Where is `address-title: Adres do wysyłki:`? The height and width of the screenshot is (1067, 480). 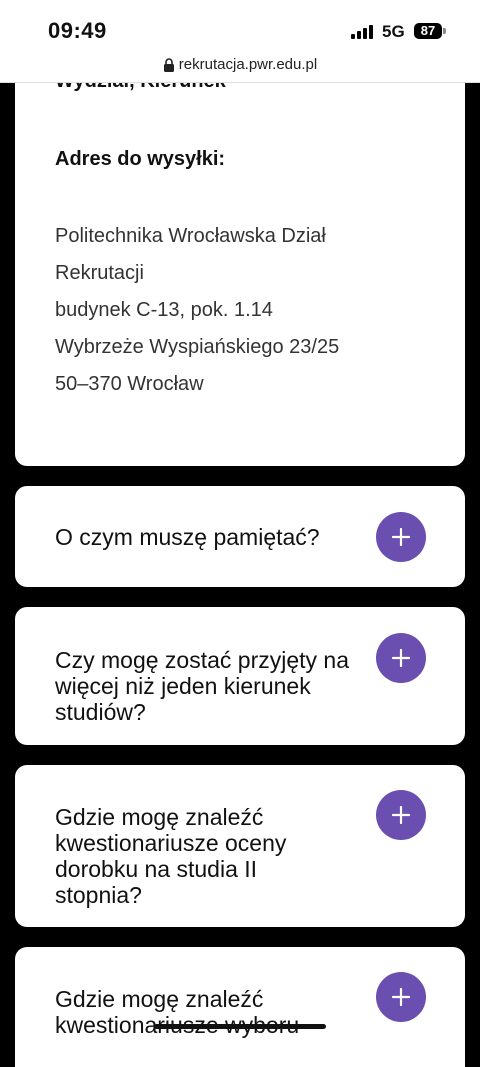
address-title: Adres do wysyłki: is located at coordinates (140, 159).